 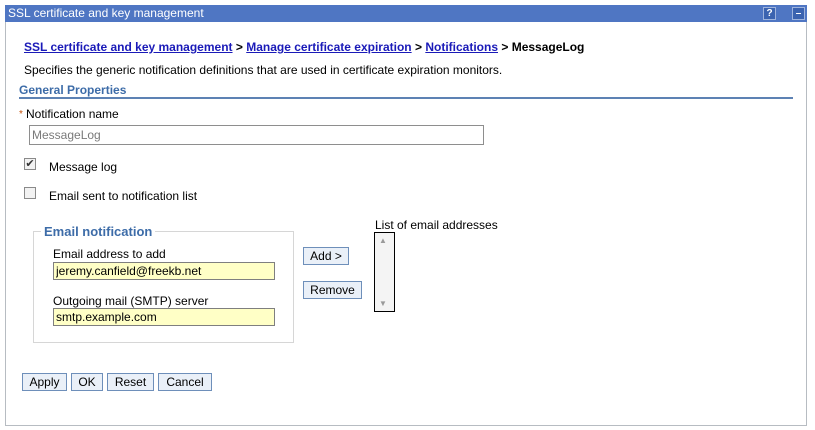 I want to click on scroll-up-icon: ▲, so click(x=383, y=241).